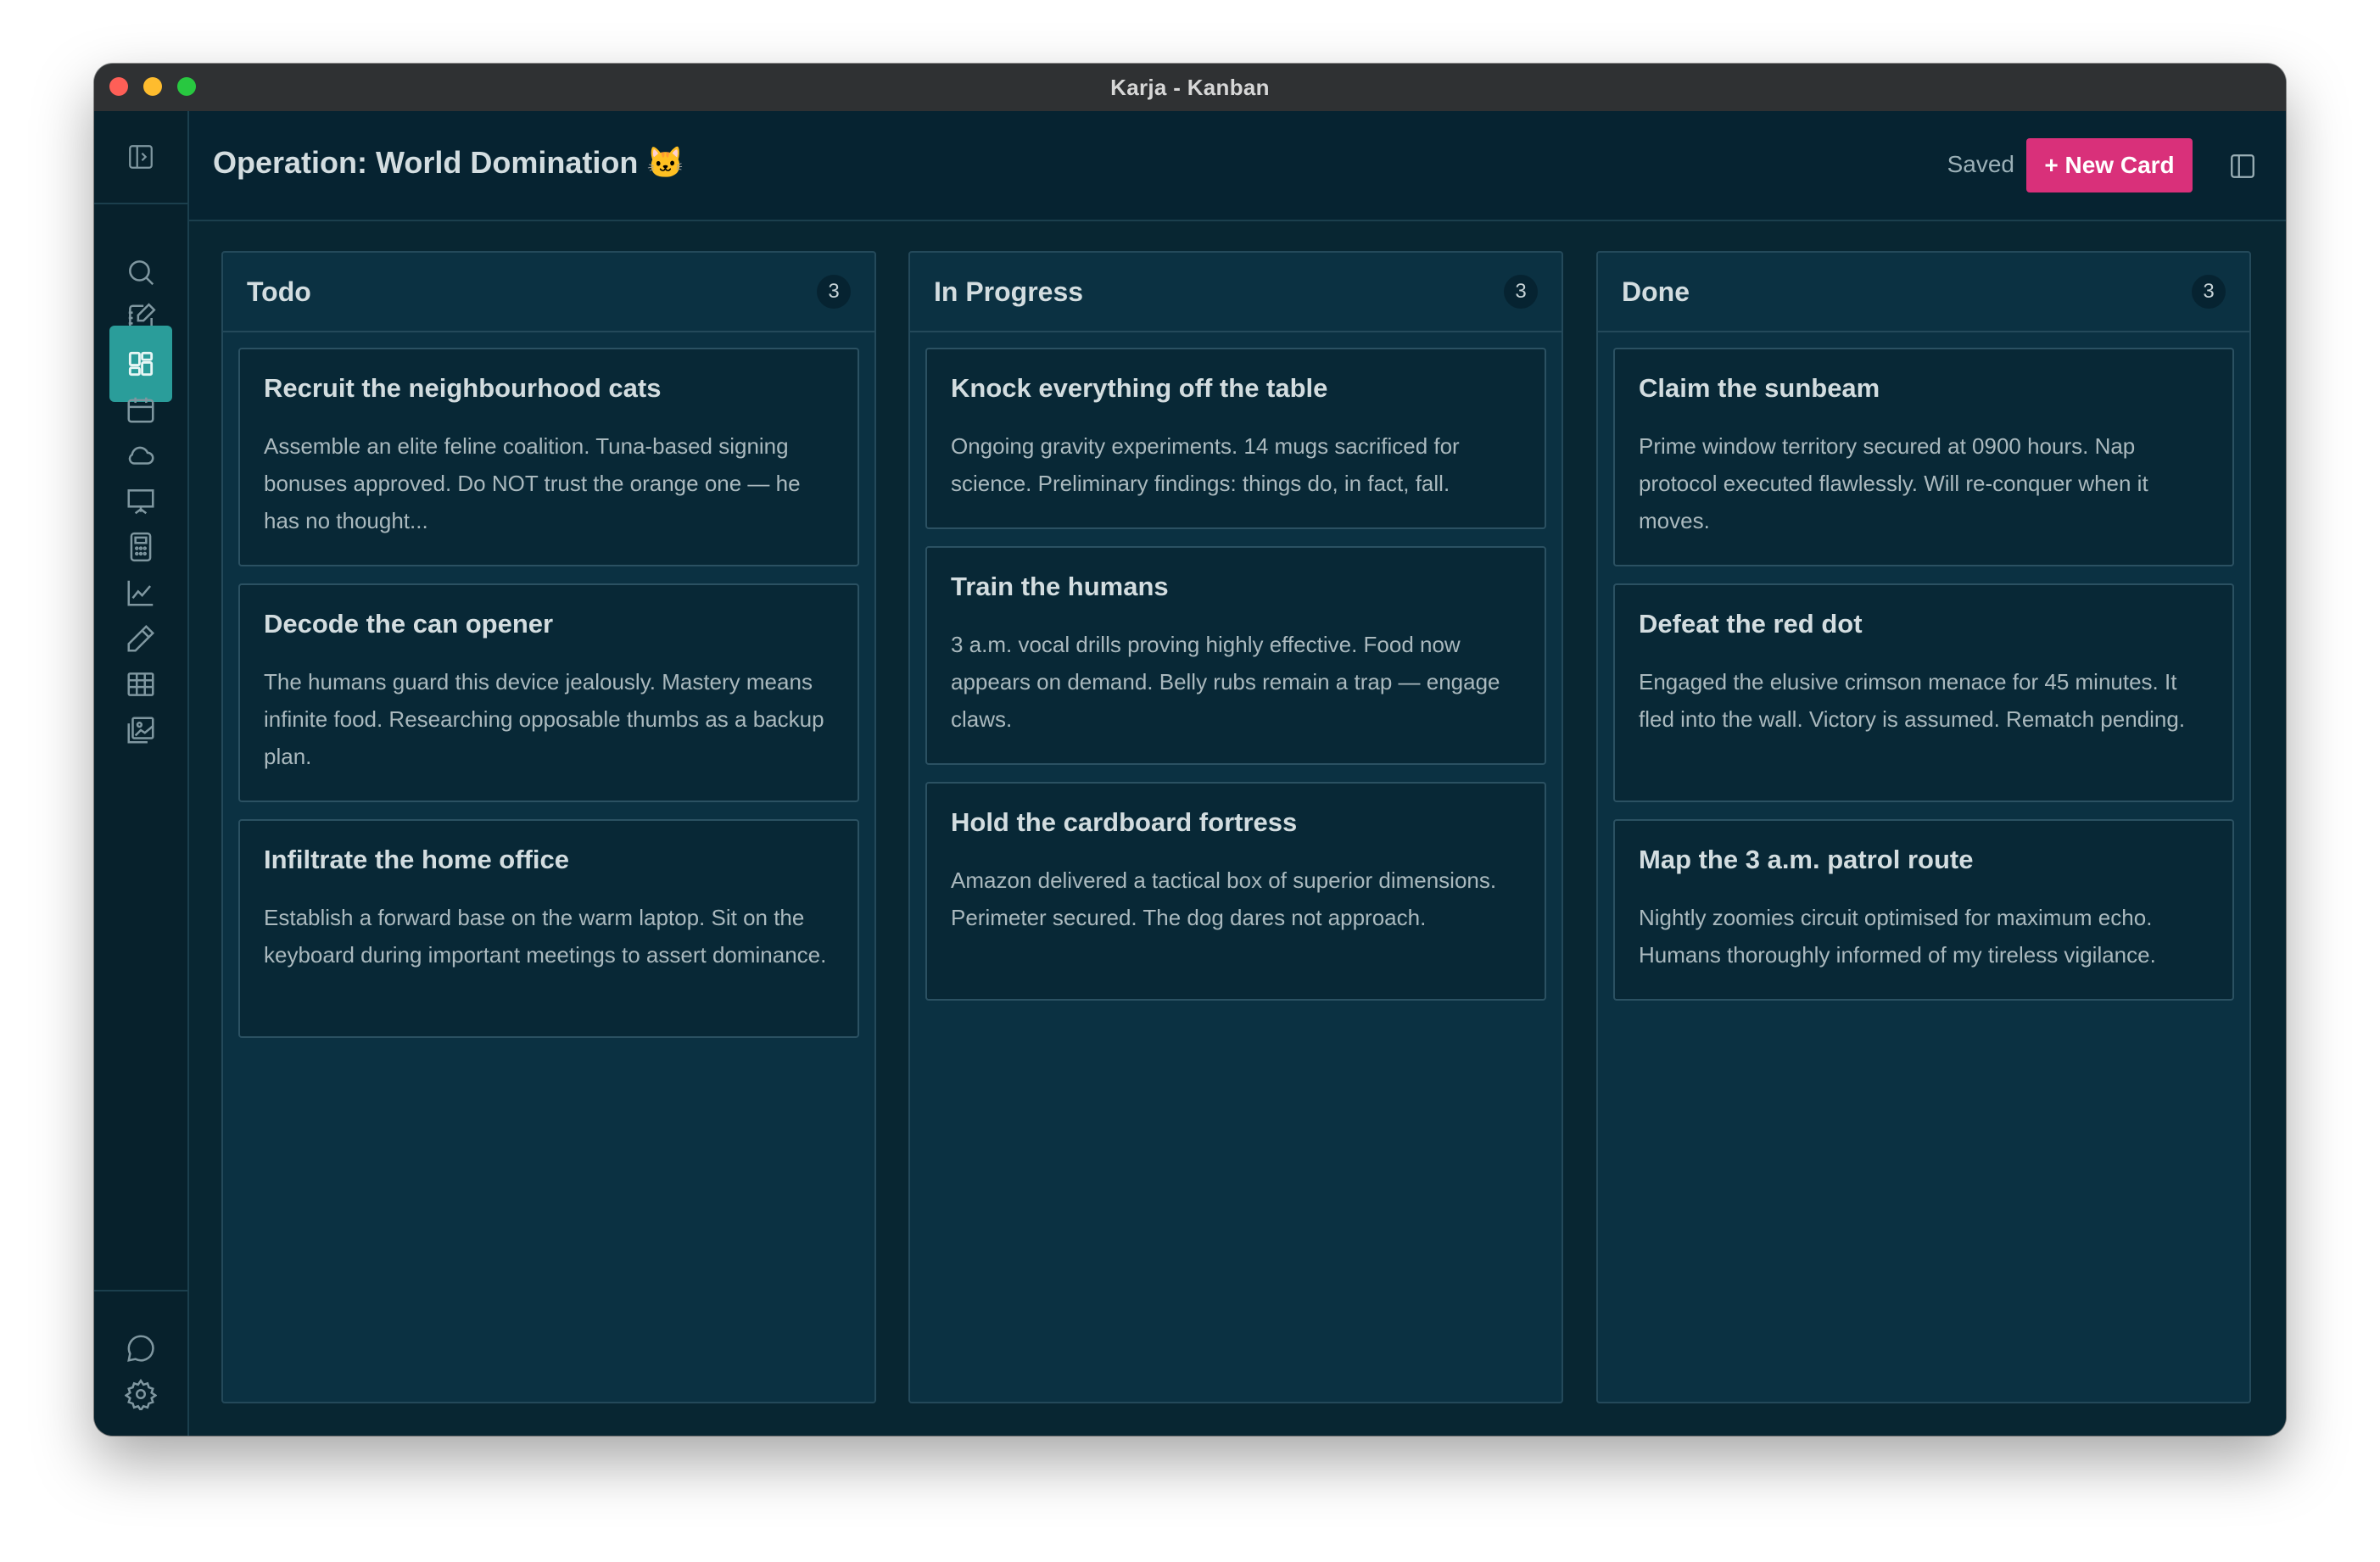  I want to click on window-title: Karja - Kanban, so click(1190, 87).